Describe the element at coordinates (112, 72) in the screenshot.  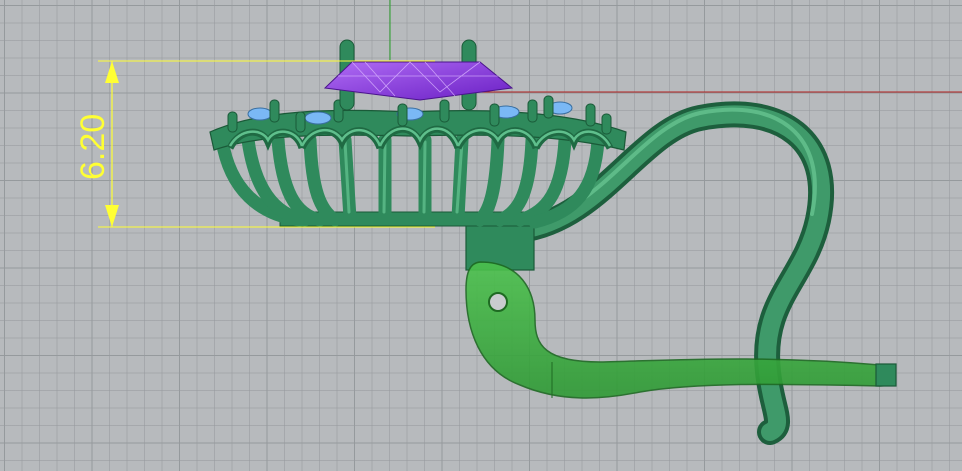
I see `arrow-up-icon` at that location.